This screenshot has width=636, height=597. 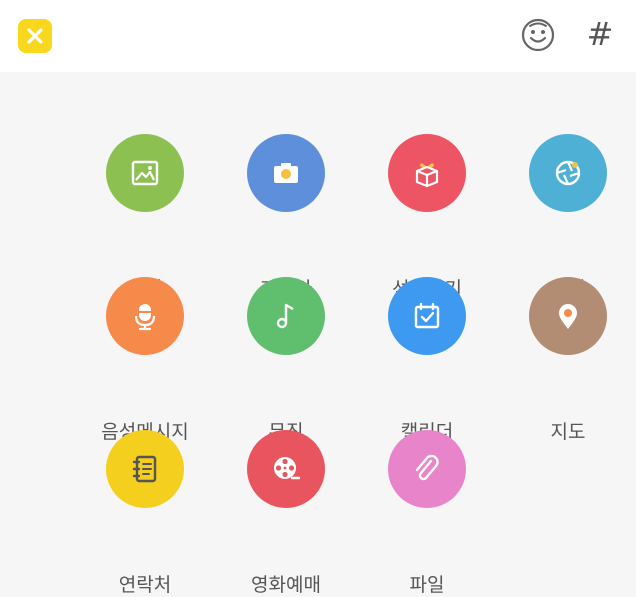 I want to click on film-reel-icon, so click(x=287, y=468).